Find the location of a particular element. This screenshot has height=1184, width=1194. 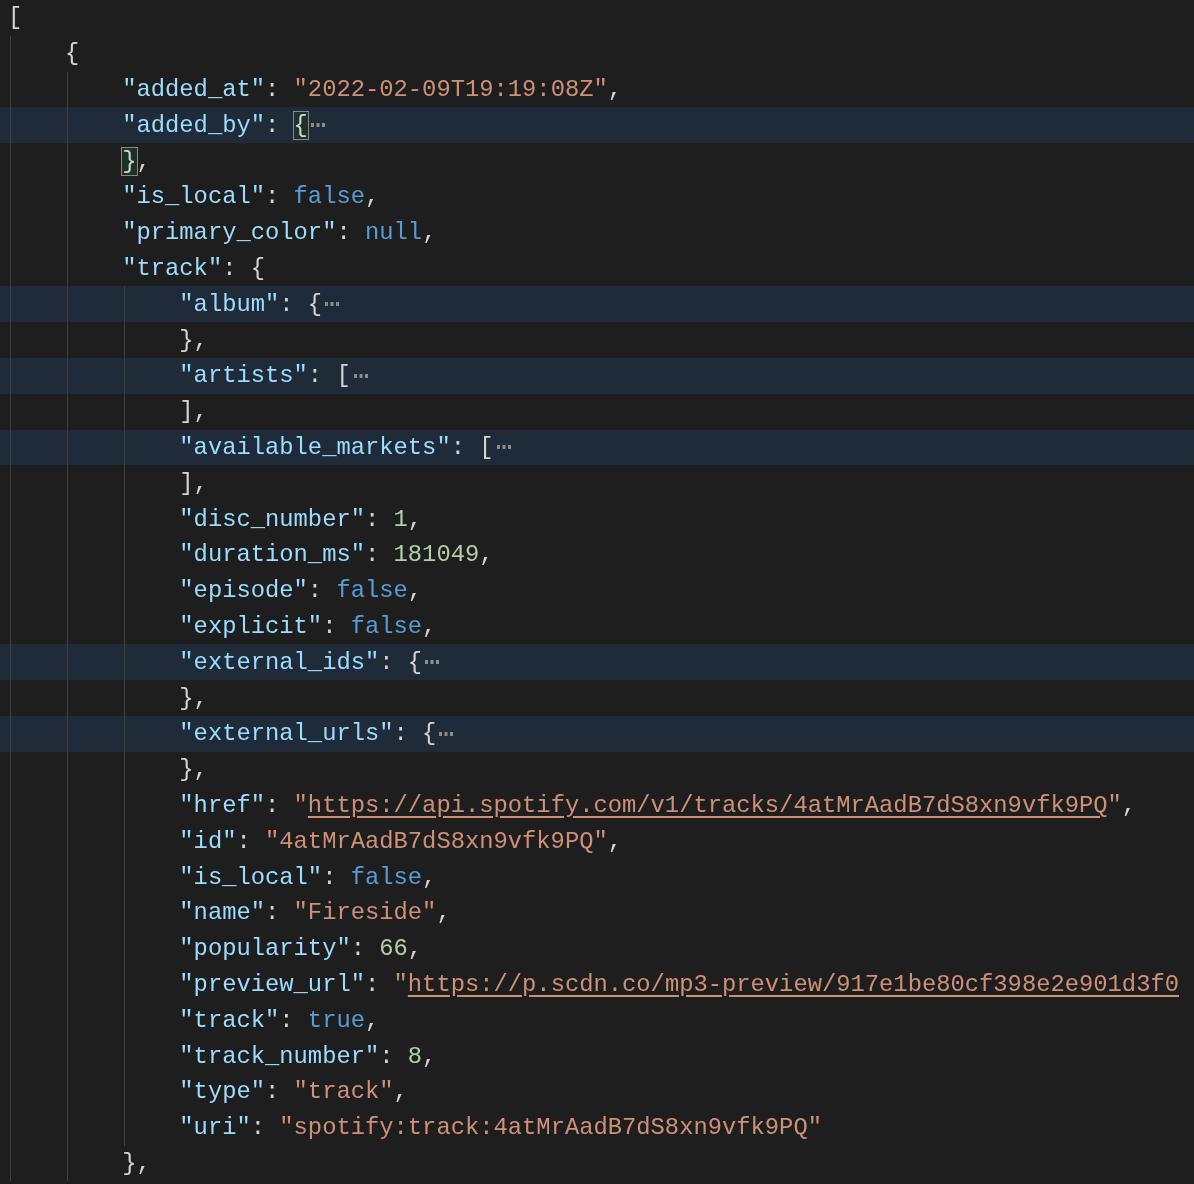

code-text: "type": "track", is located at coordinates (293, 1092).